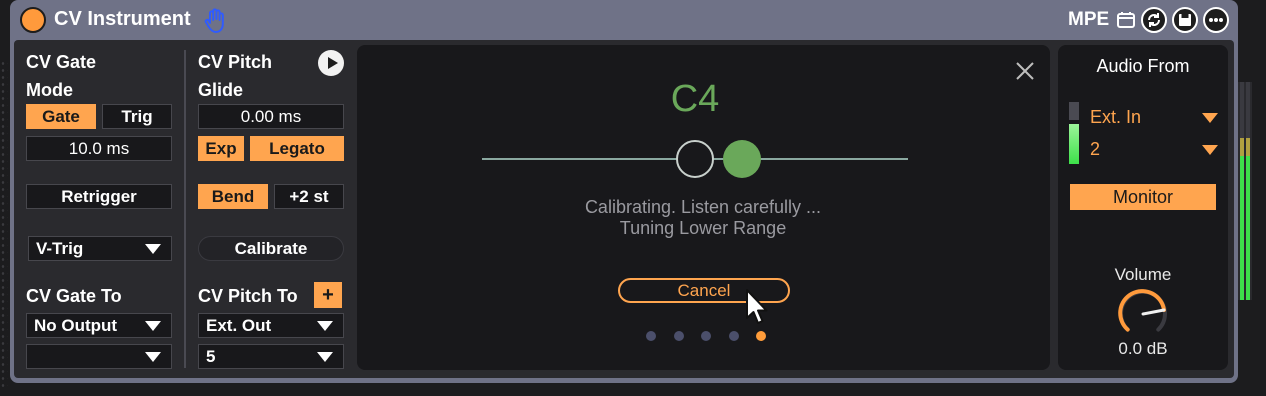 Image resolution: width=1266 pixels, height=396 pixels. I want to click on trigger-type-value: V-Trig, so click(60, 248).